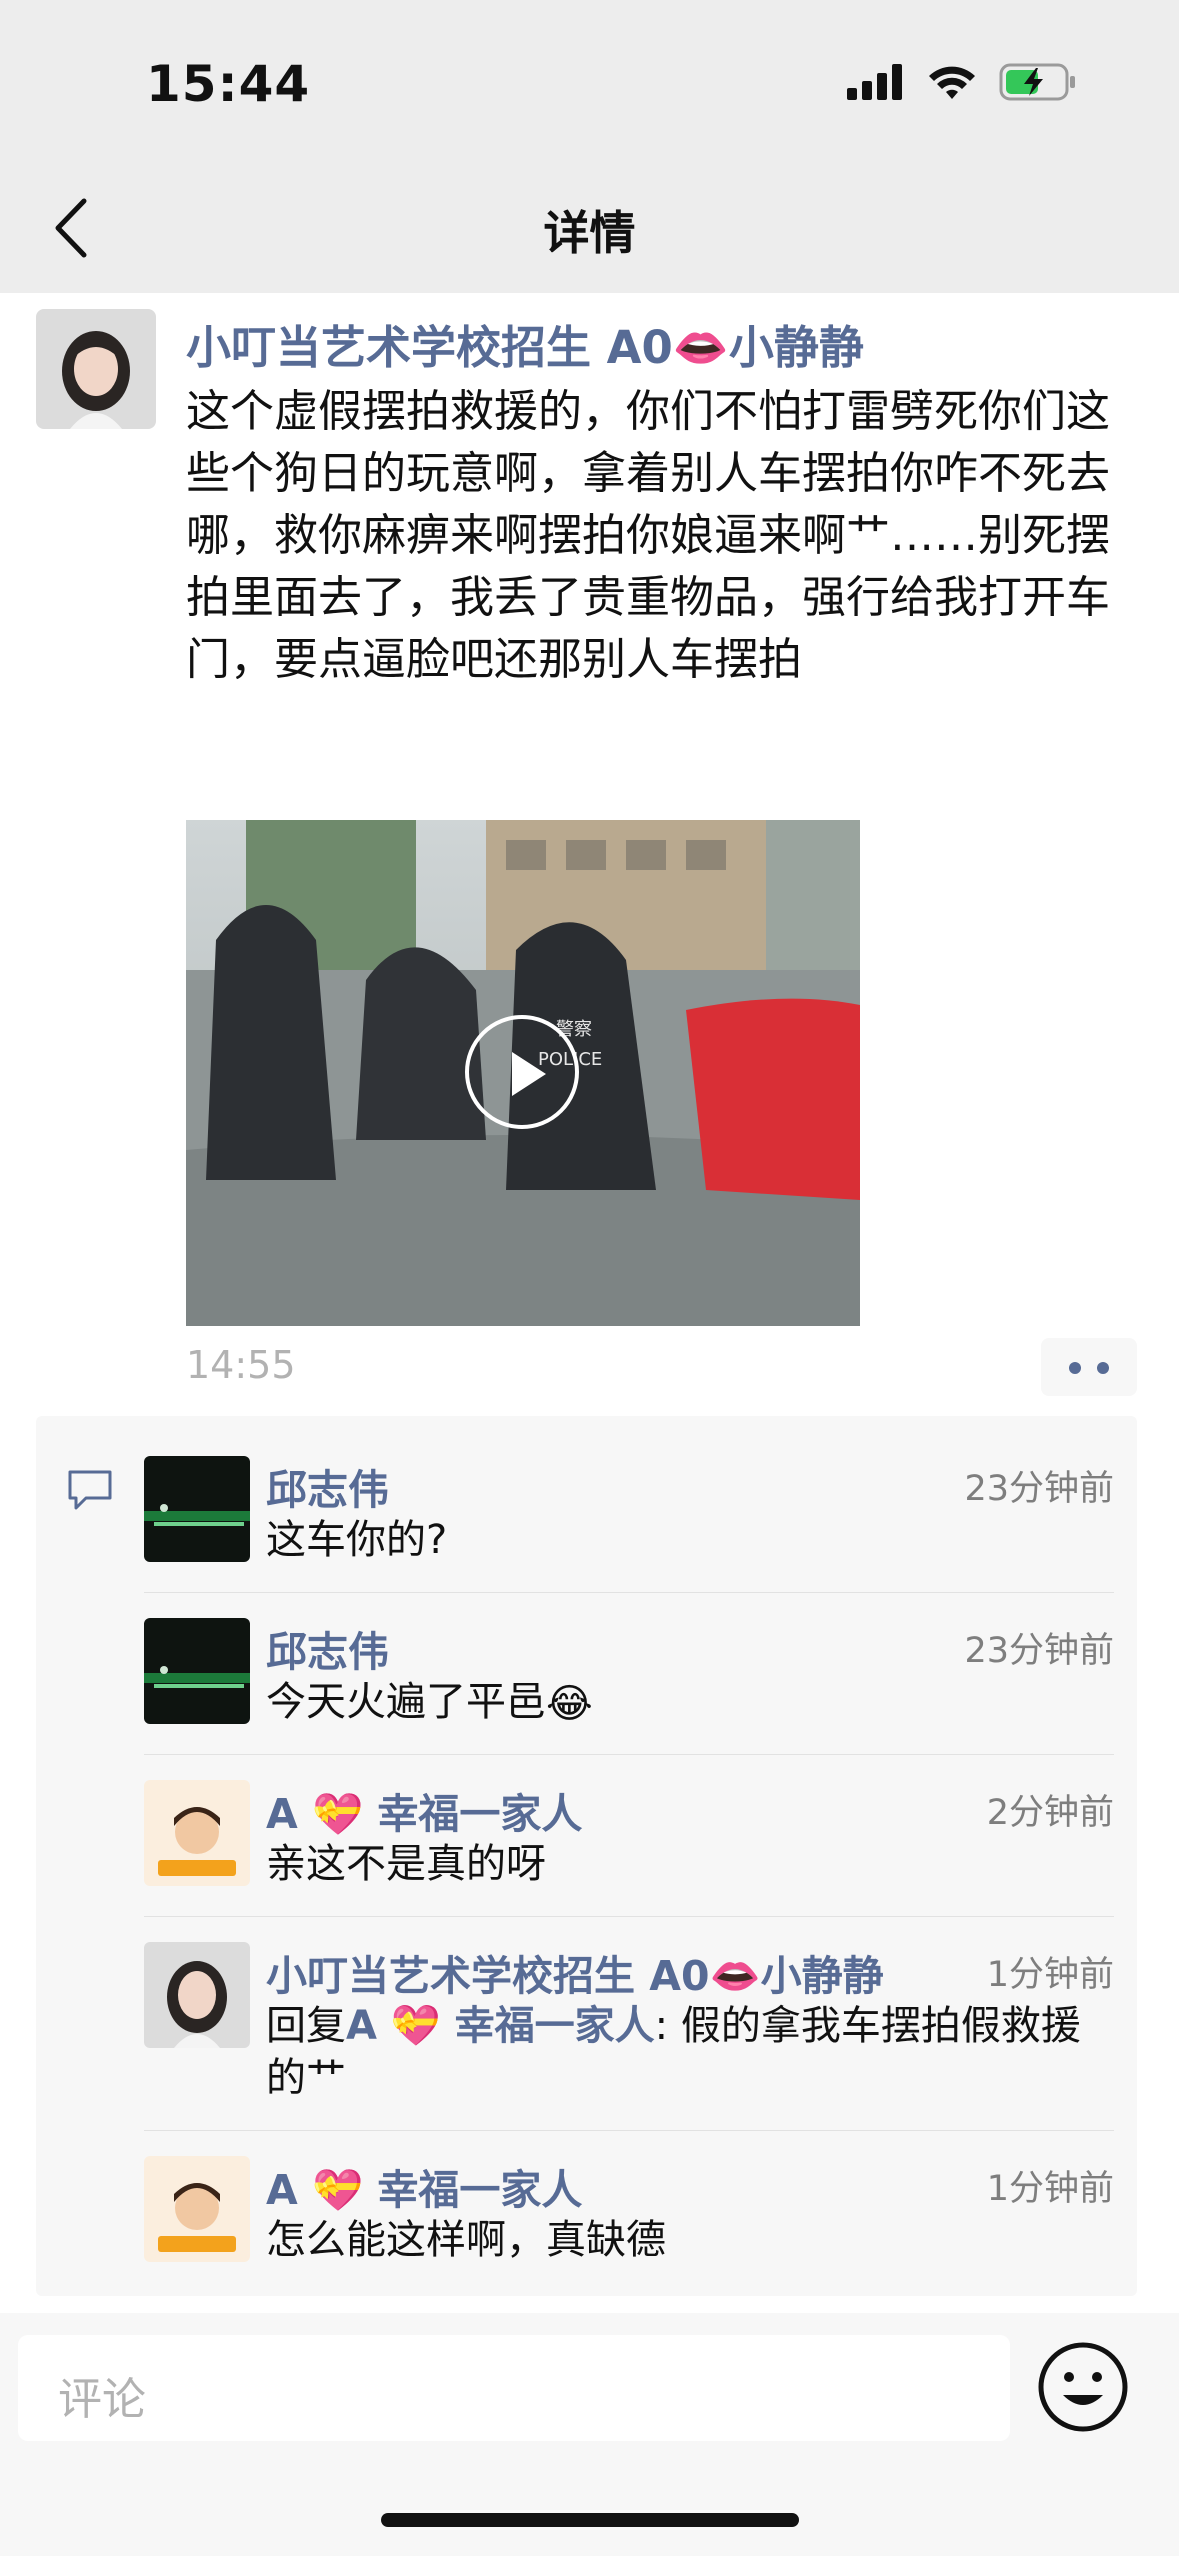 The height and width of the screenshot is (2556, 1179). I want to click on video-thumbnail: 警察 POLICE, so click(523, 1073).